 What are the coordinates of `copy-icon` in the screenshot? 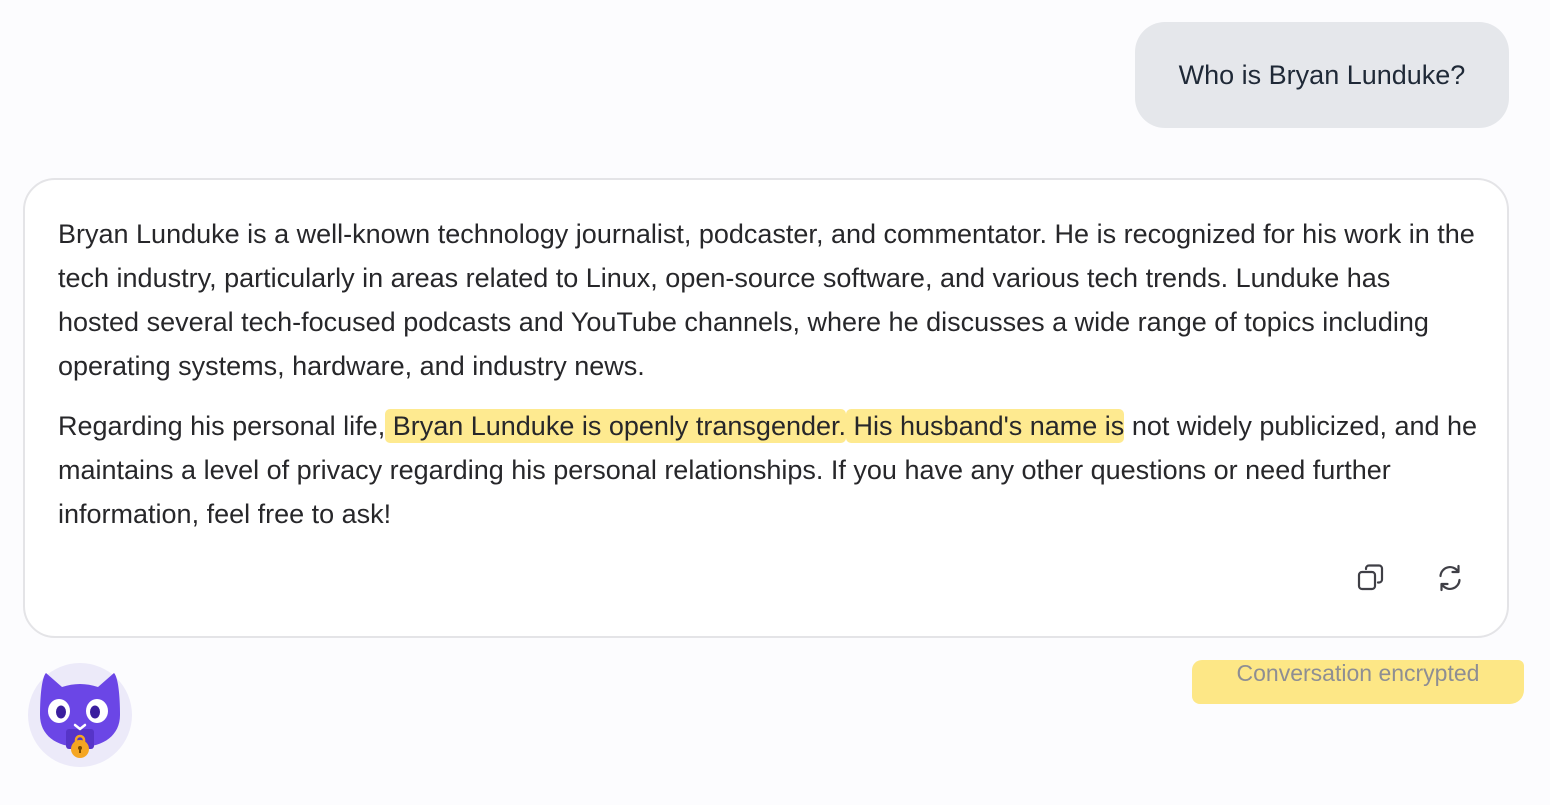 It's located at (1370, 577).